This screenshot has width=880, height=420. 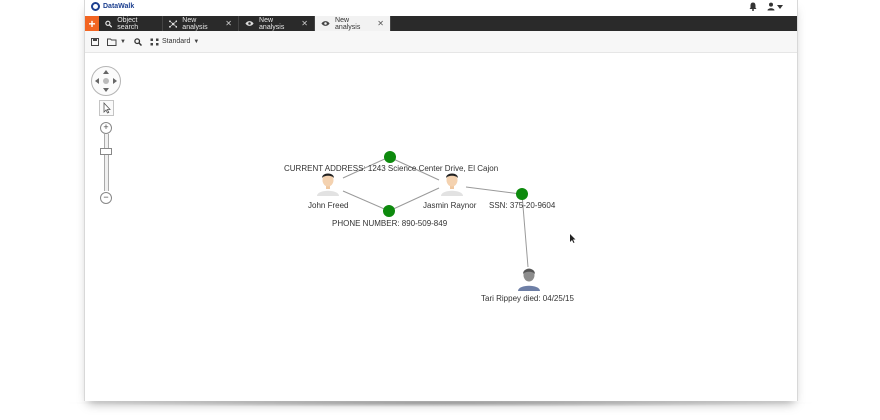 I want to click on person-jasmin-raynor, so click(x=452, y=185).